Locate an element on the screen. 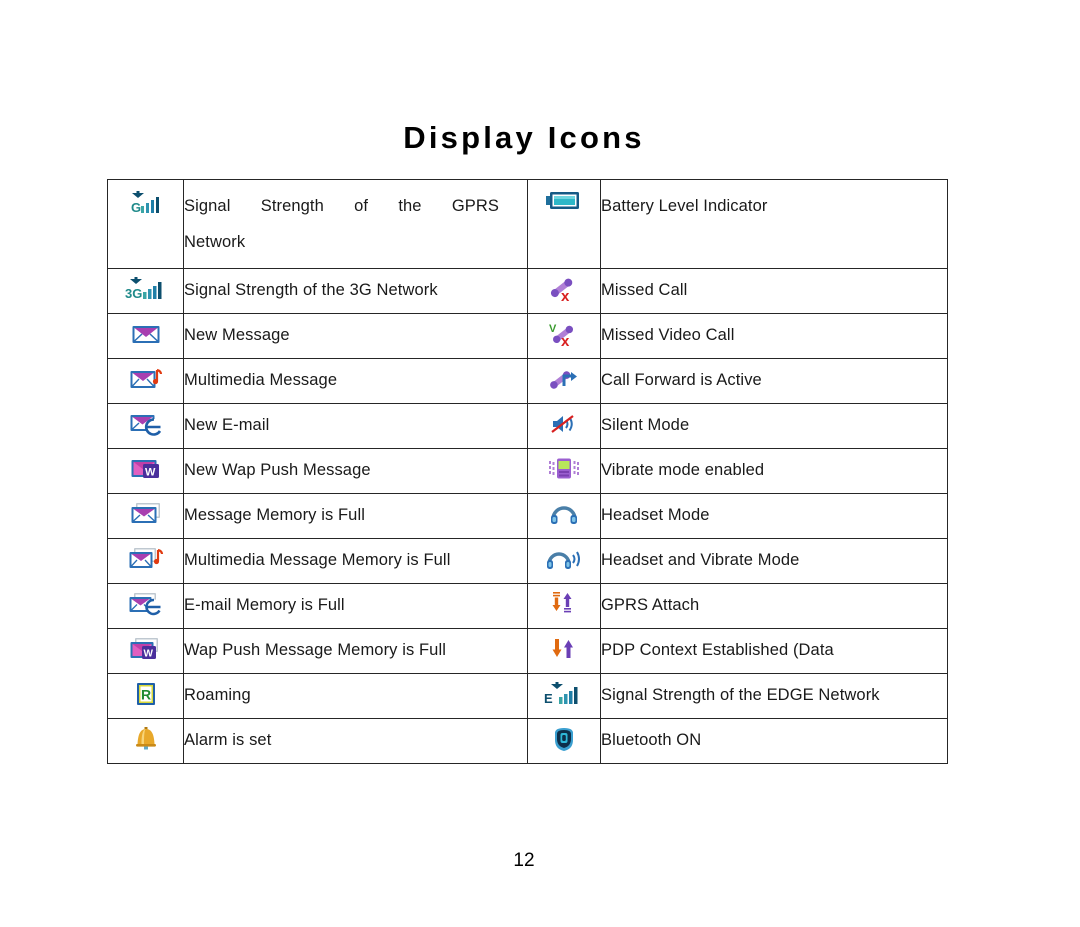  icon-cell-missed-video-call-icon: V x is located at coordinates (564, 336).